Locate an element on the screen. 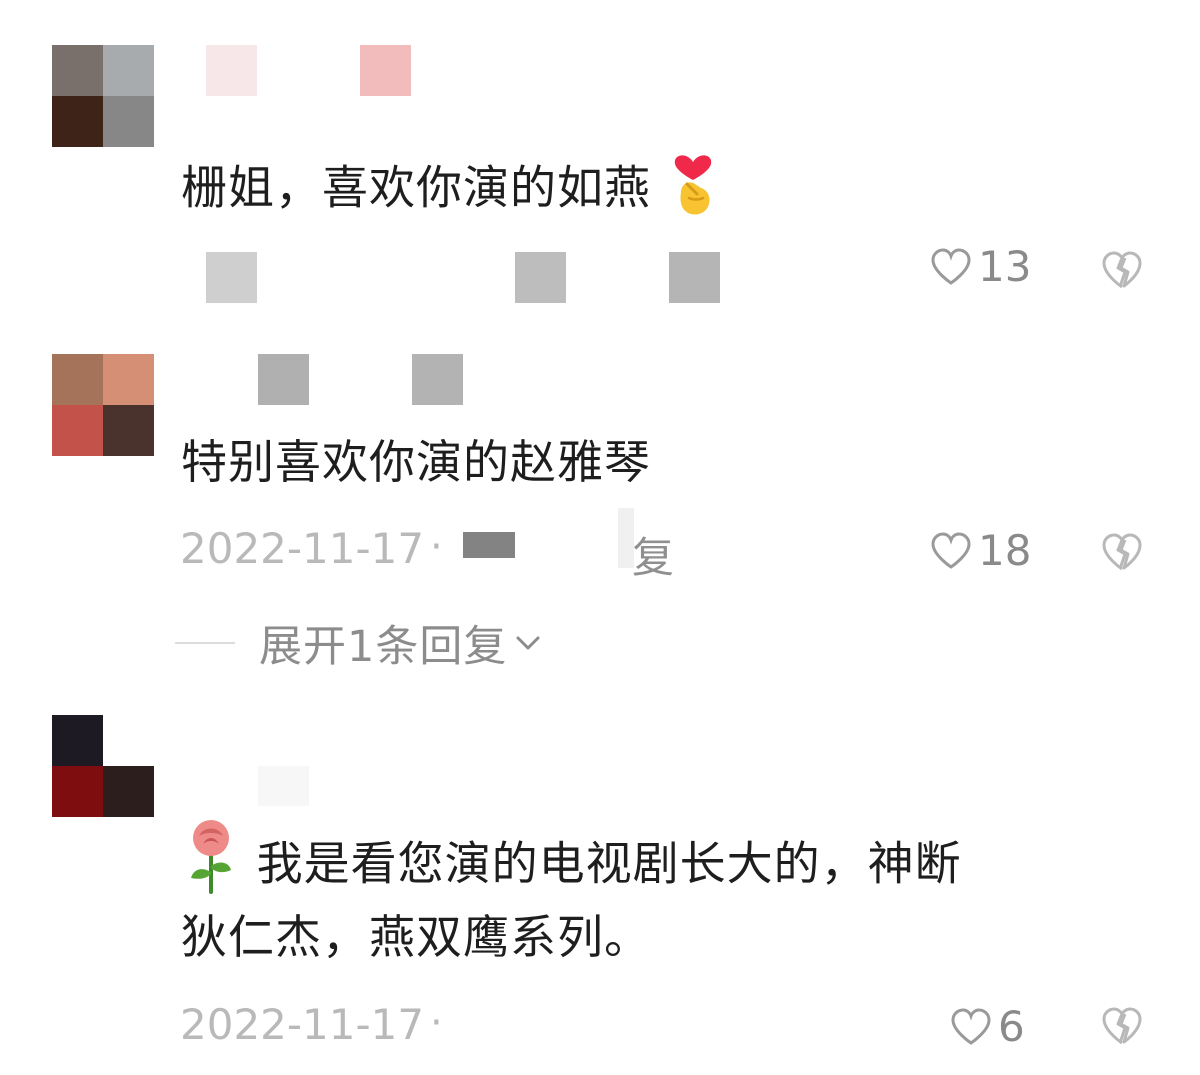 The image size is (1200, 1075). comment-text: 栅姐，喜欢你演的如燕 is located at coordinates (450, 191).